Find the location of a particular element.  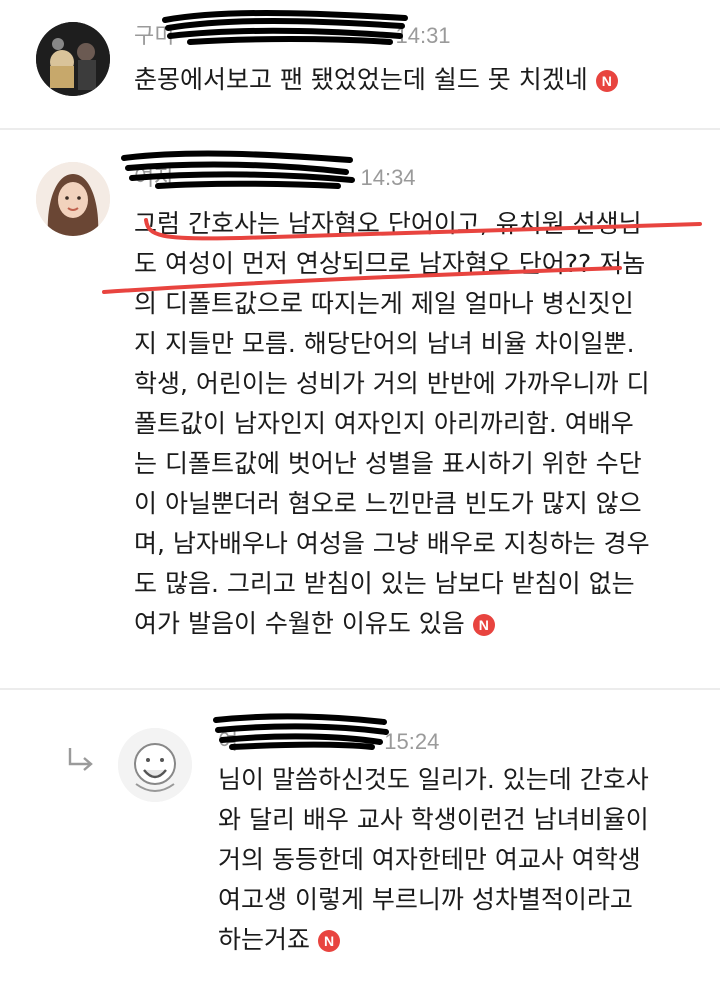

comment-line-last: 하는거죠 N is located at coordinates (458, 940).